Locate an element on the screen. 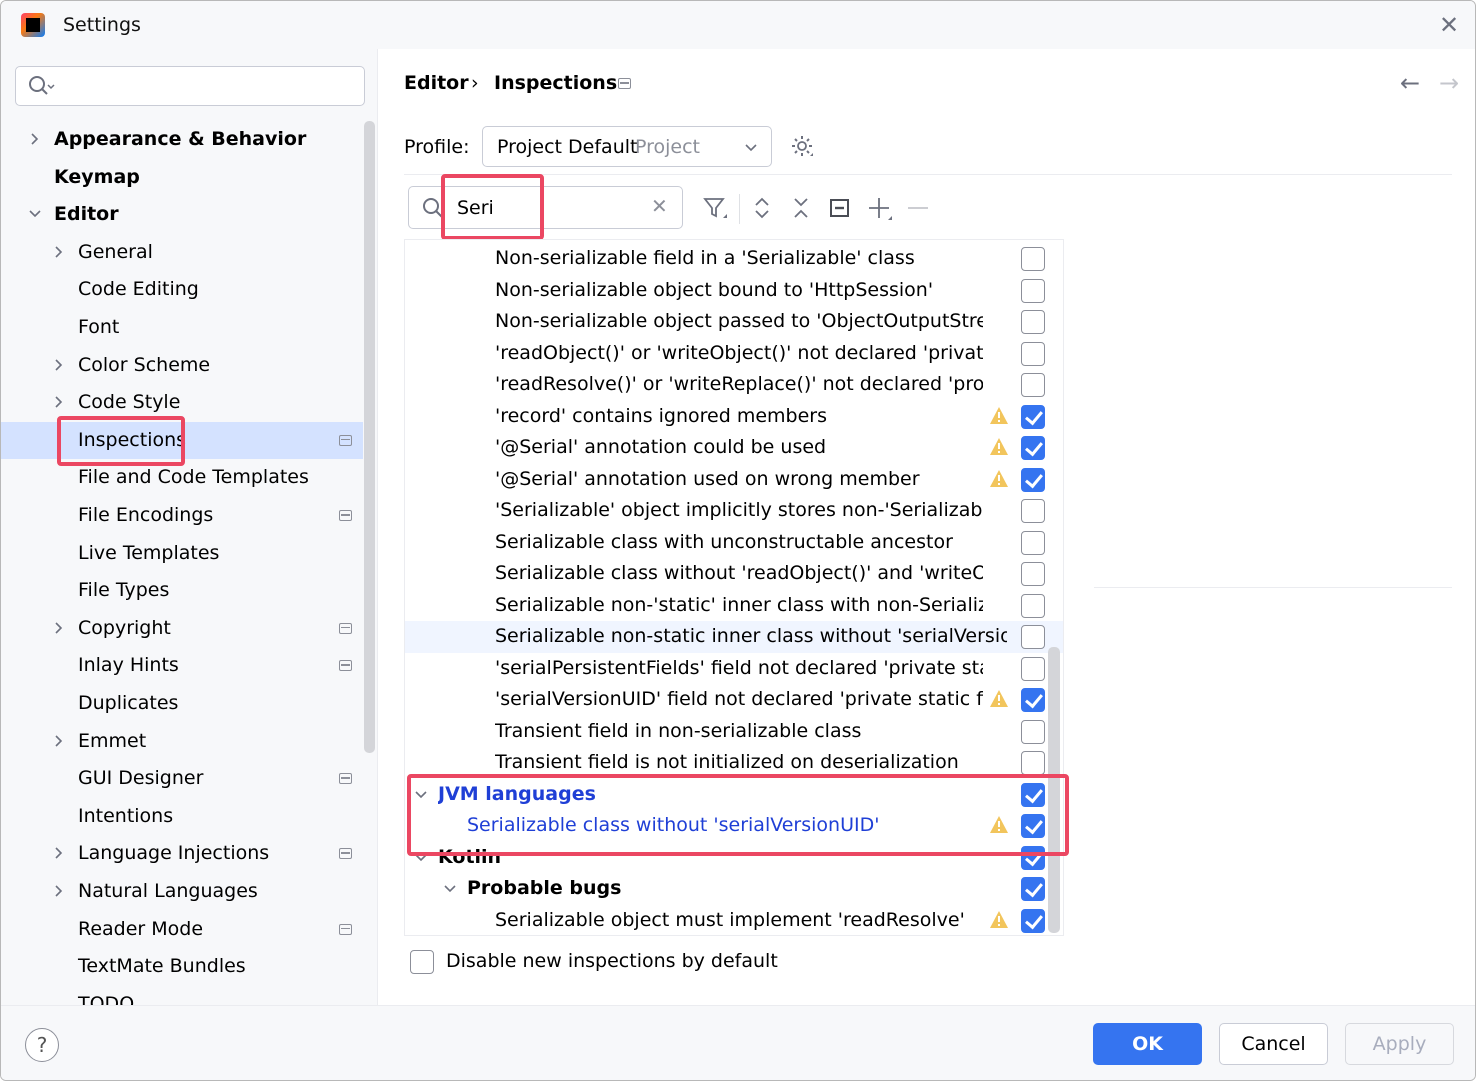 This screenshot has height=1081, width=1476. sidebar-item-label: File Encodings is located at coordinates (146, 515).